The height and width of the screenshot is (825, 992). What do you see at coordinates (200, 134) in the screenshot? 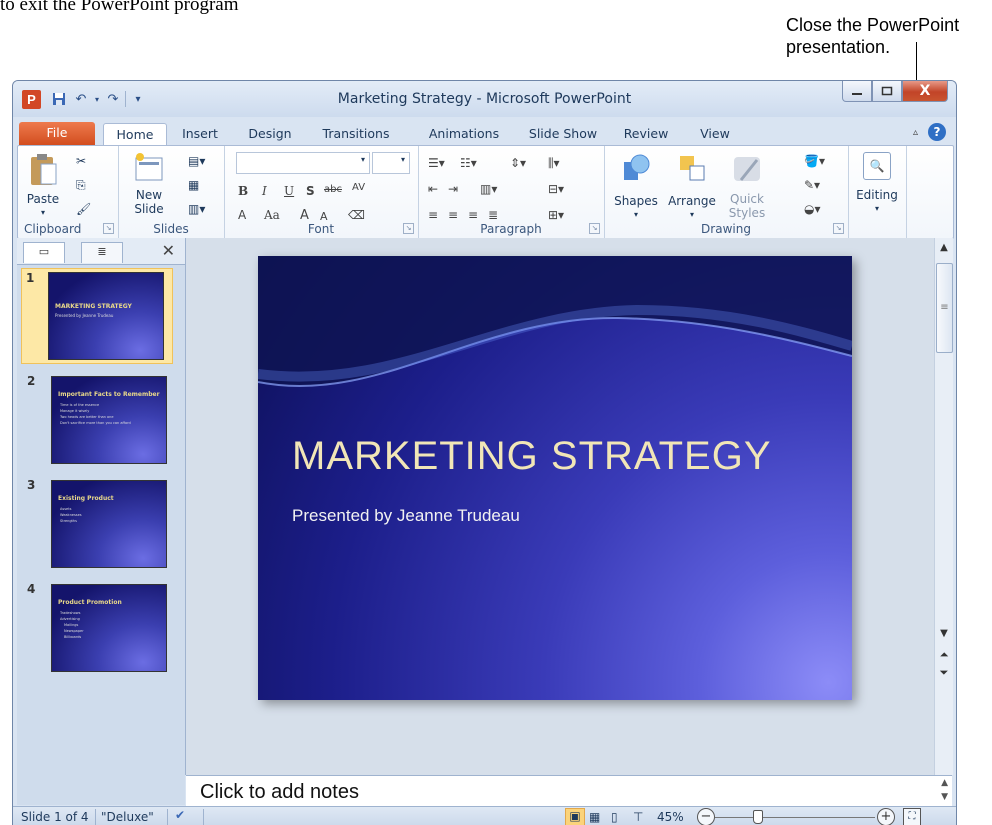
I see `tab-insert: Insert` at bounding box center [200, 134].